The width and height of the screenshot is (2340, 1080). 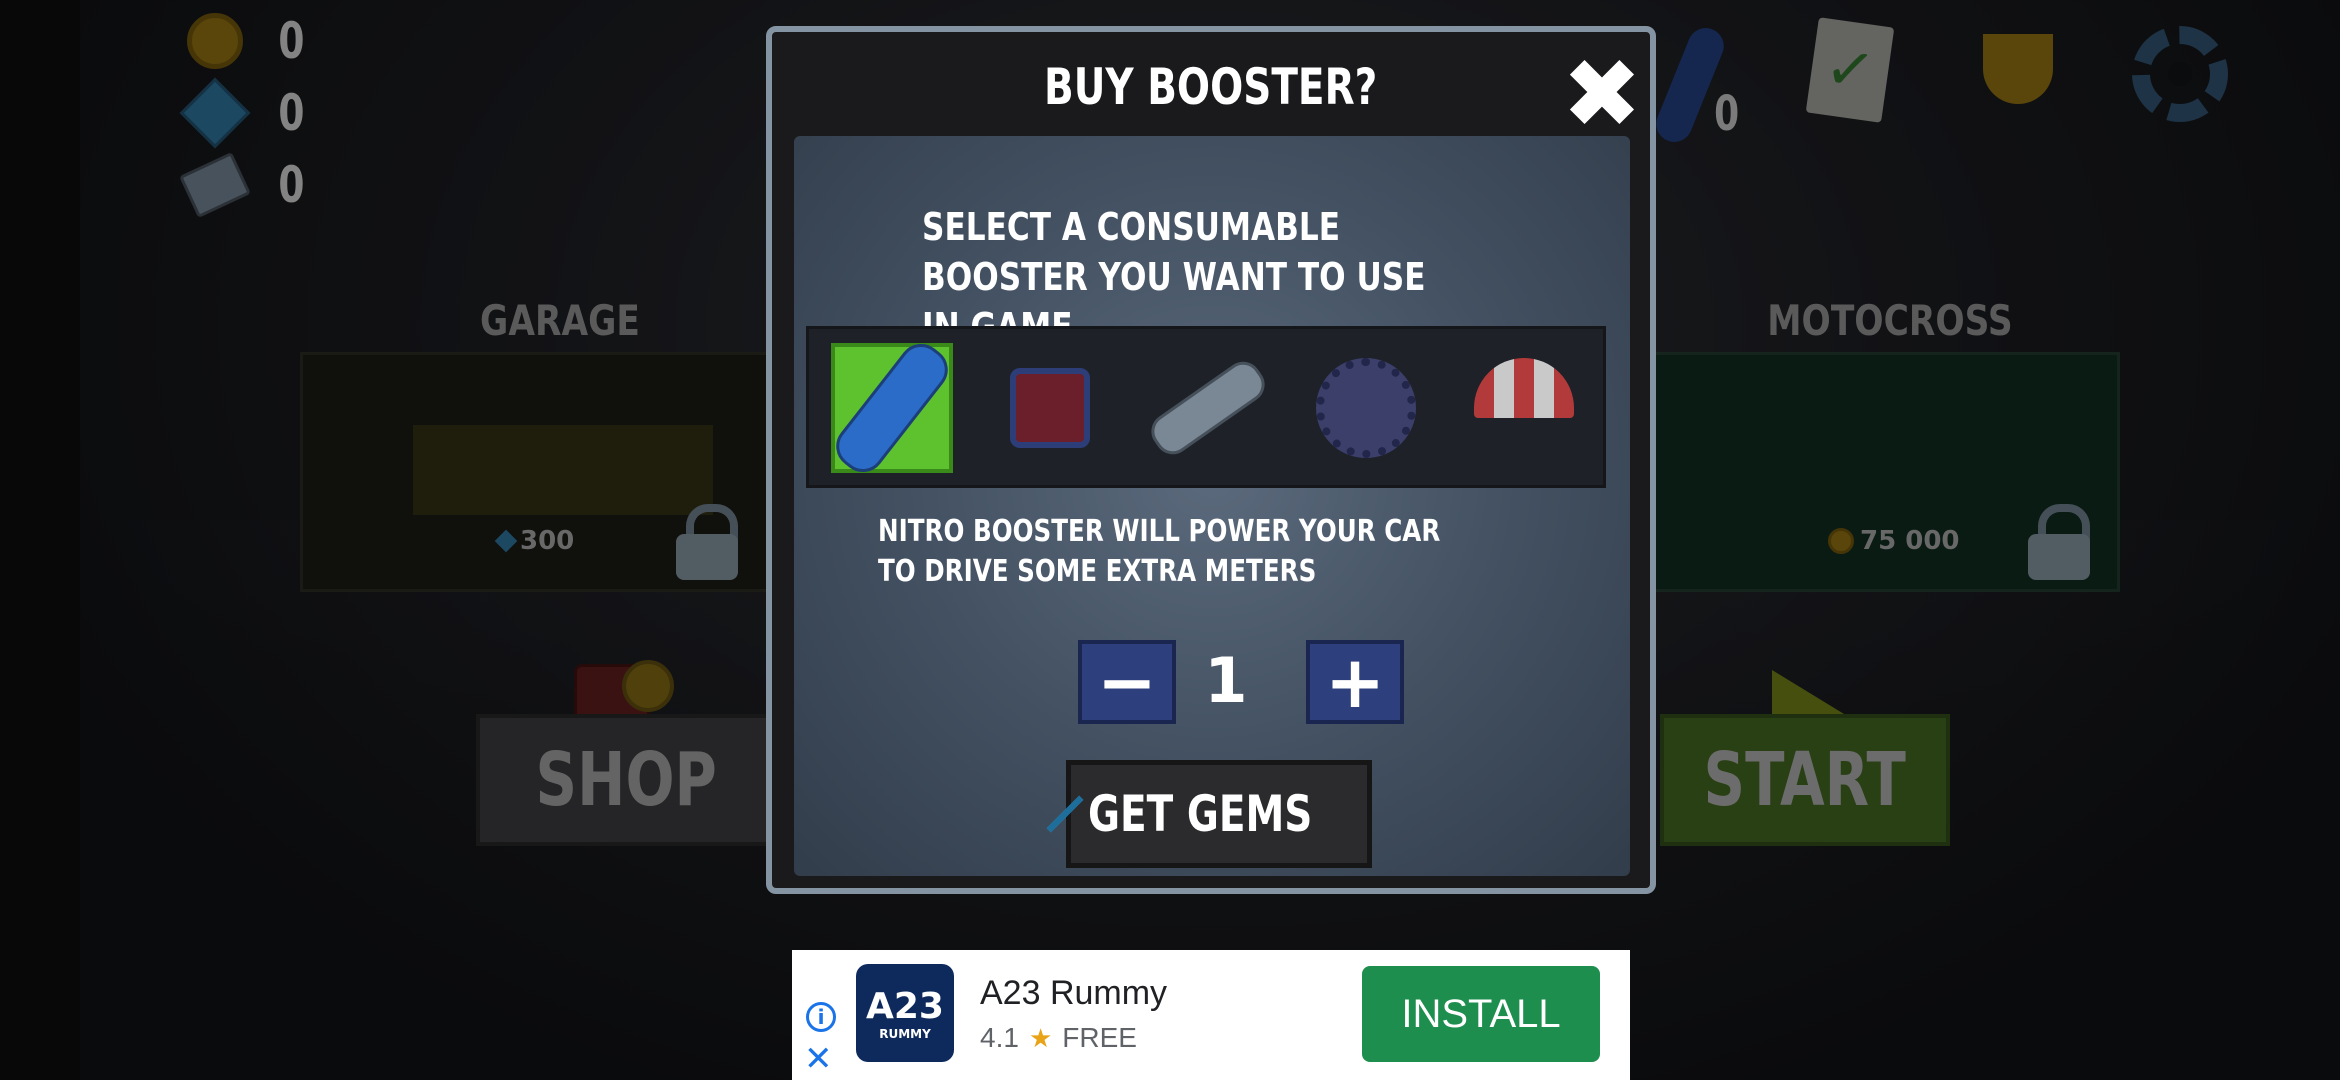 I want to click on cylinder-booster-icon, so click(x=1208, y=408).